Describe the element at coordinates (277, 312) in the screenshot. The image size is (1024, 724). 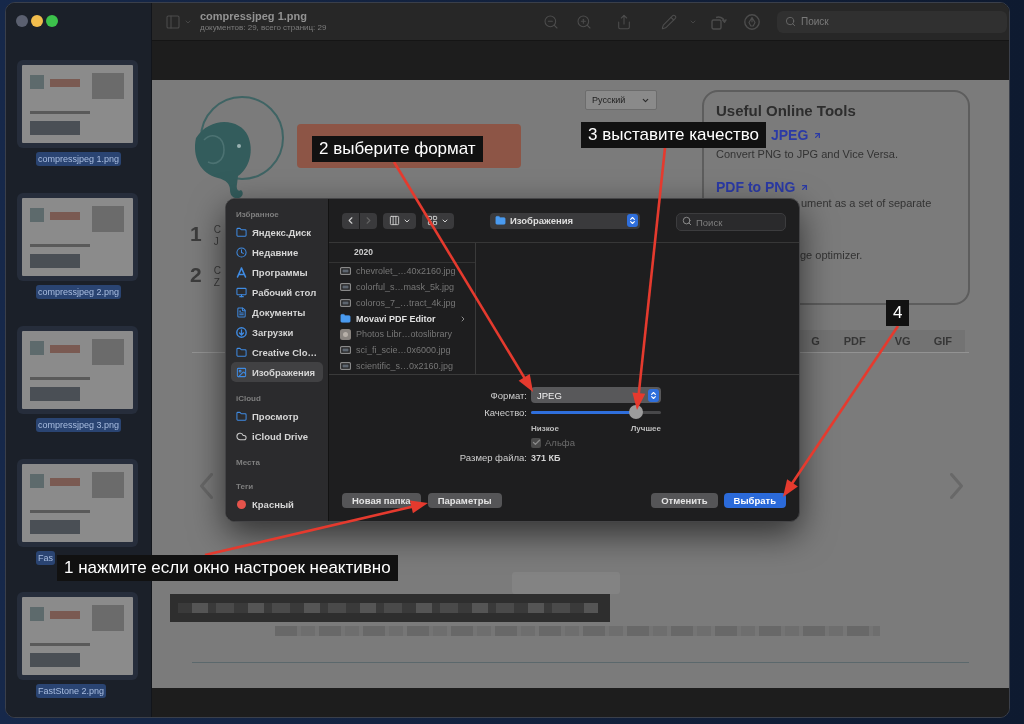
I see `sidebar-item: Документы` at that location.